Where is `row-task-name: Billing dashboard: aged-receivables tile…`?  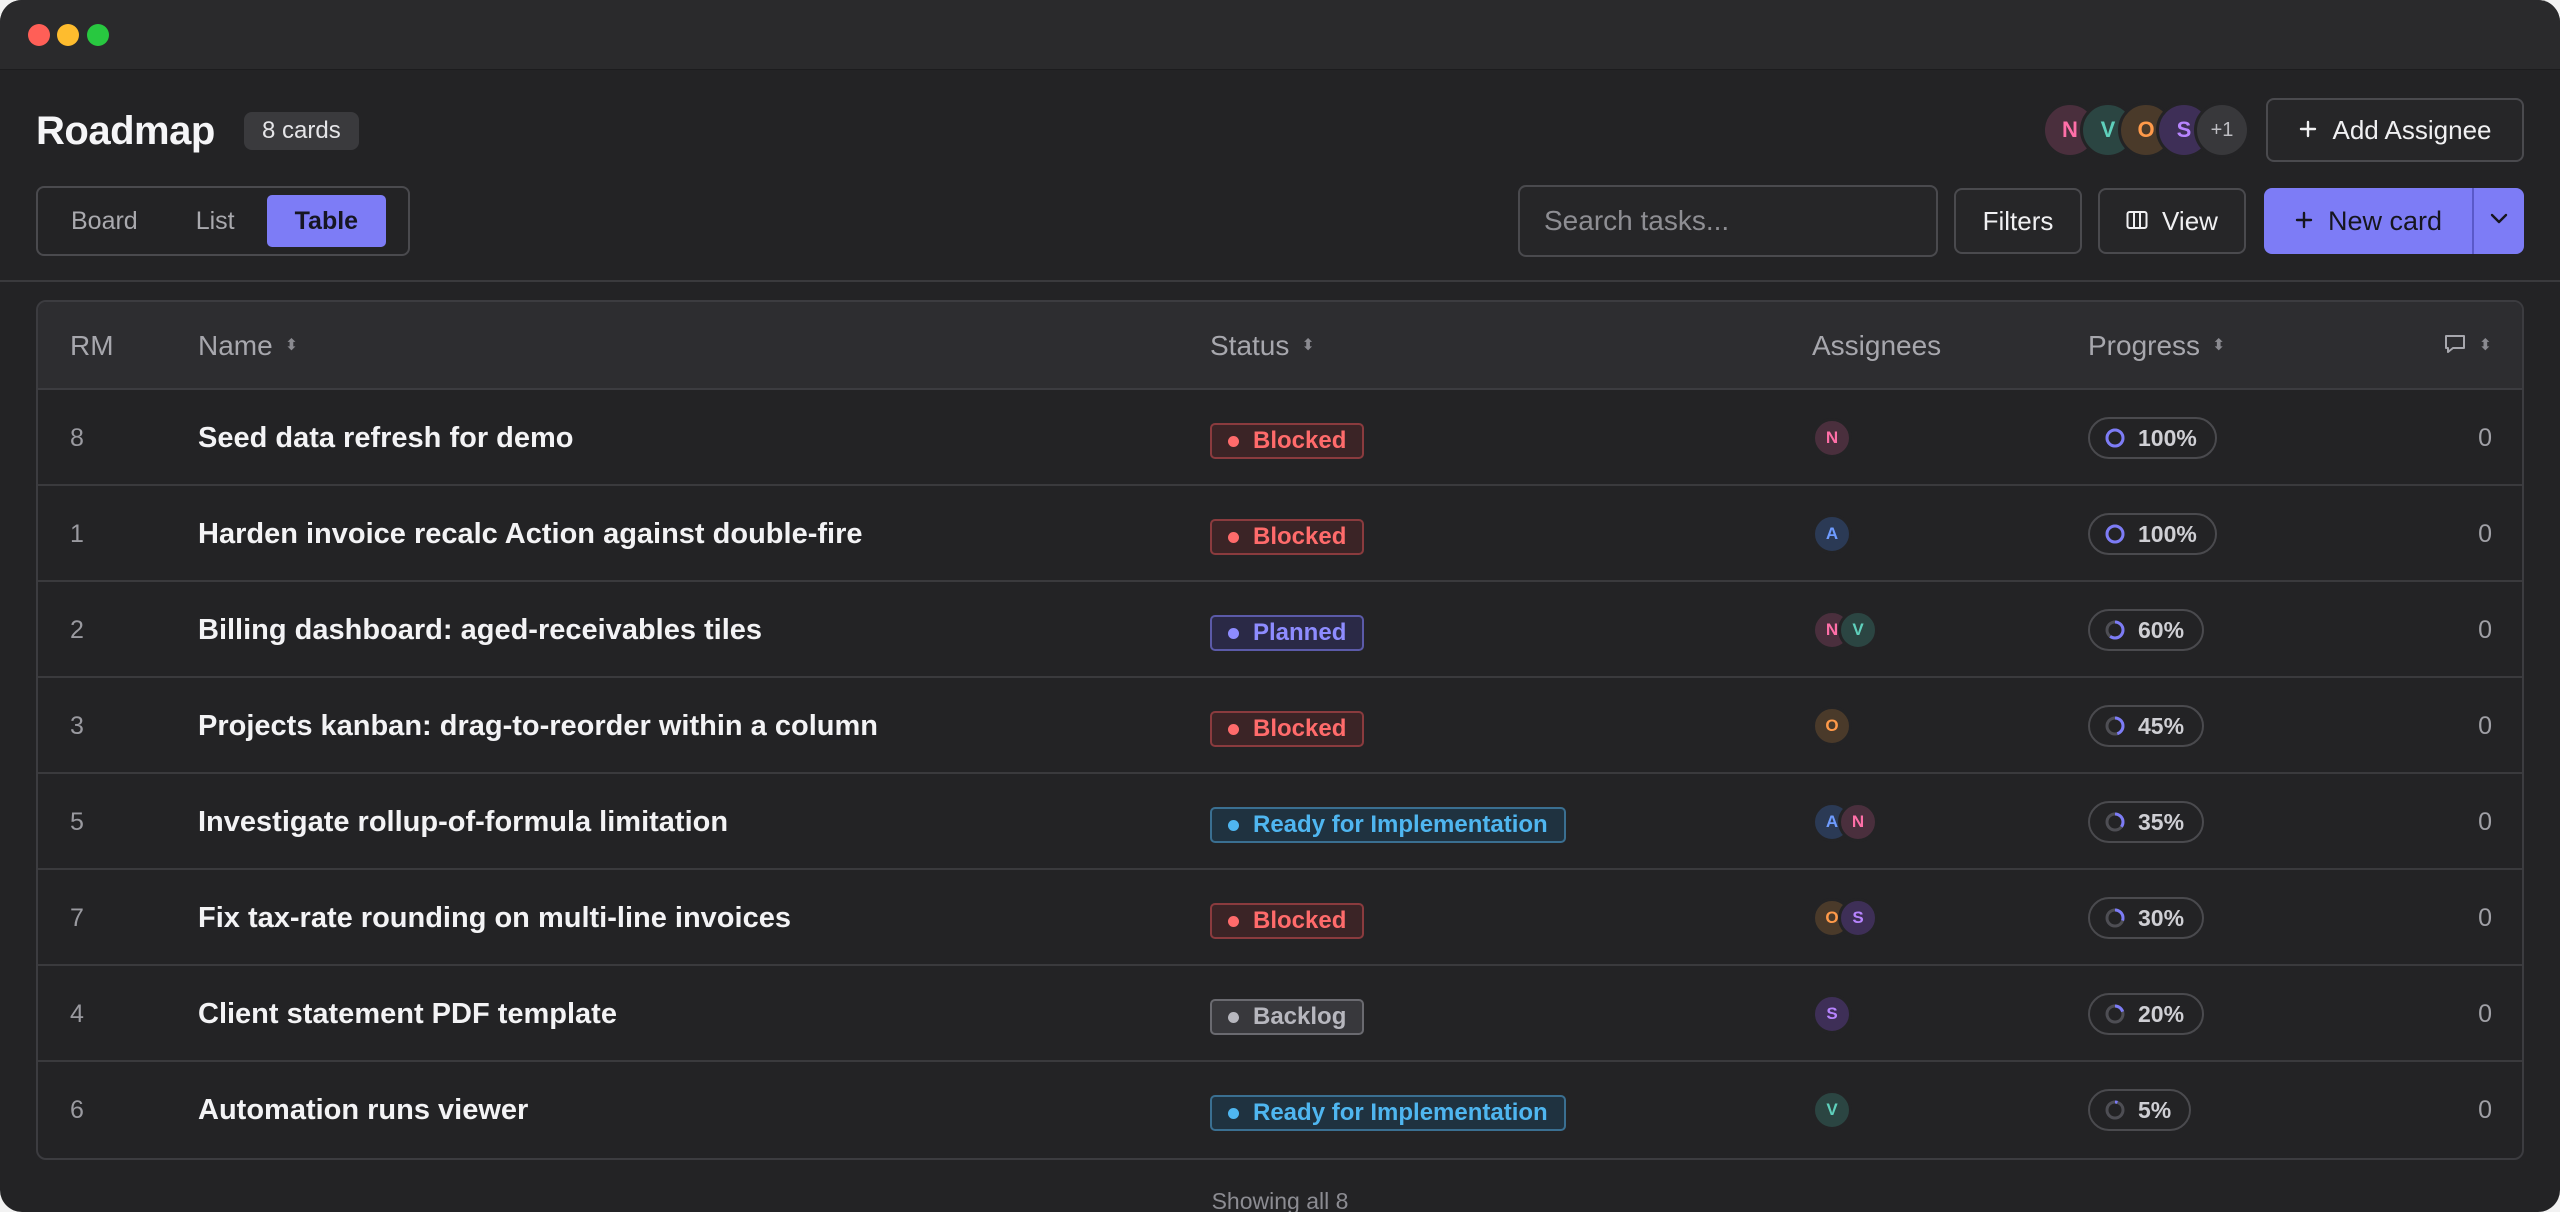 row-task-name: Billing dashboard: aged-receivables tile… is located at coordinates (480, 630).